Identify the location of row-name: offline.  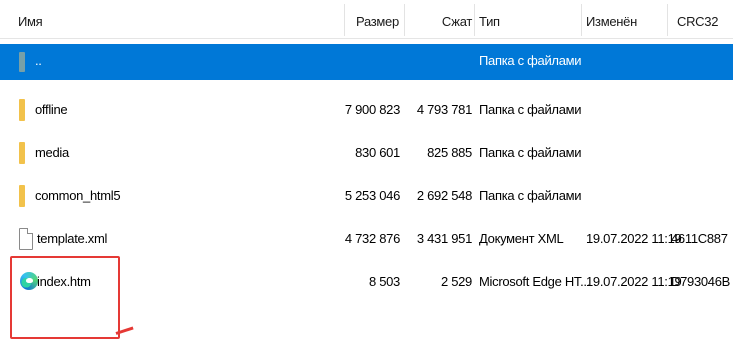
(51, 109).